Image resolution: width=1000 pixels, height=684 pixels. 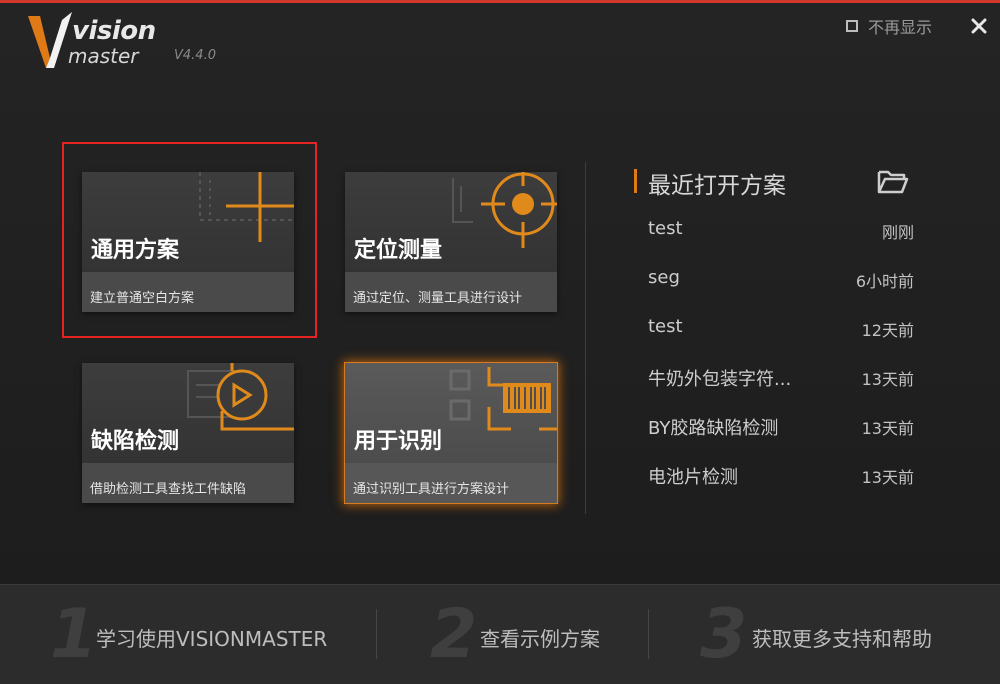 I want to click on recent-item-name: BY胶路缺陷检测, so click(x=713, y=428).